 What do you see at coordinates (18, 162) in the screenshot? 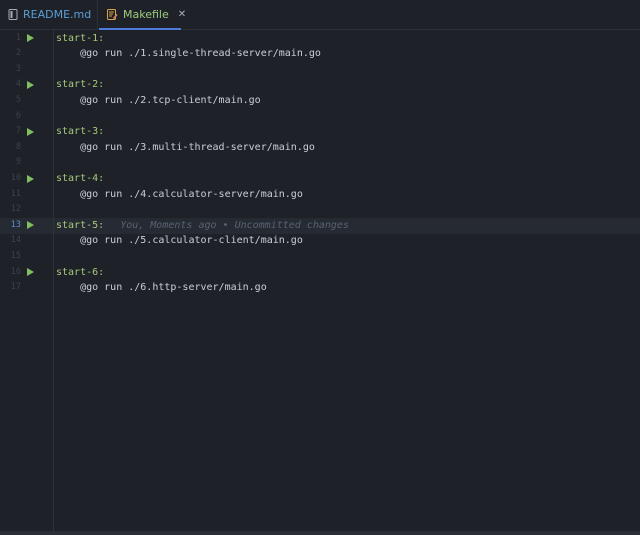
I see `line-number: 9` at bounding box center [18, 162].